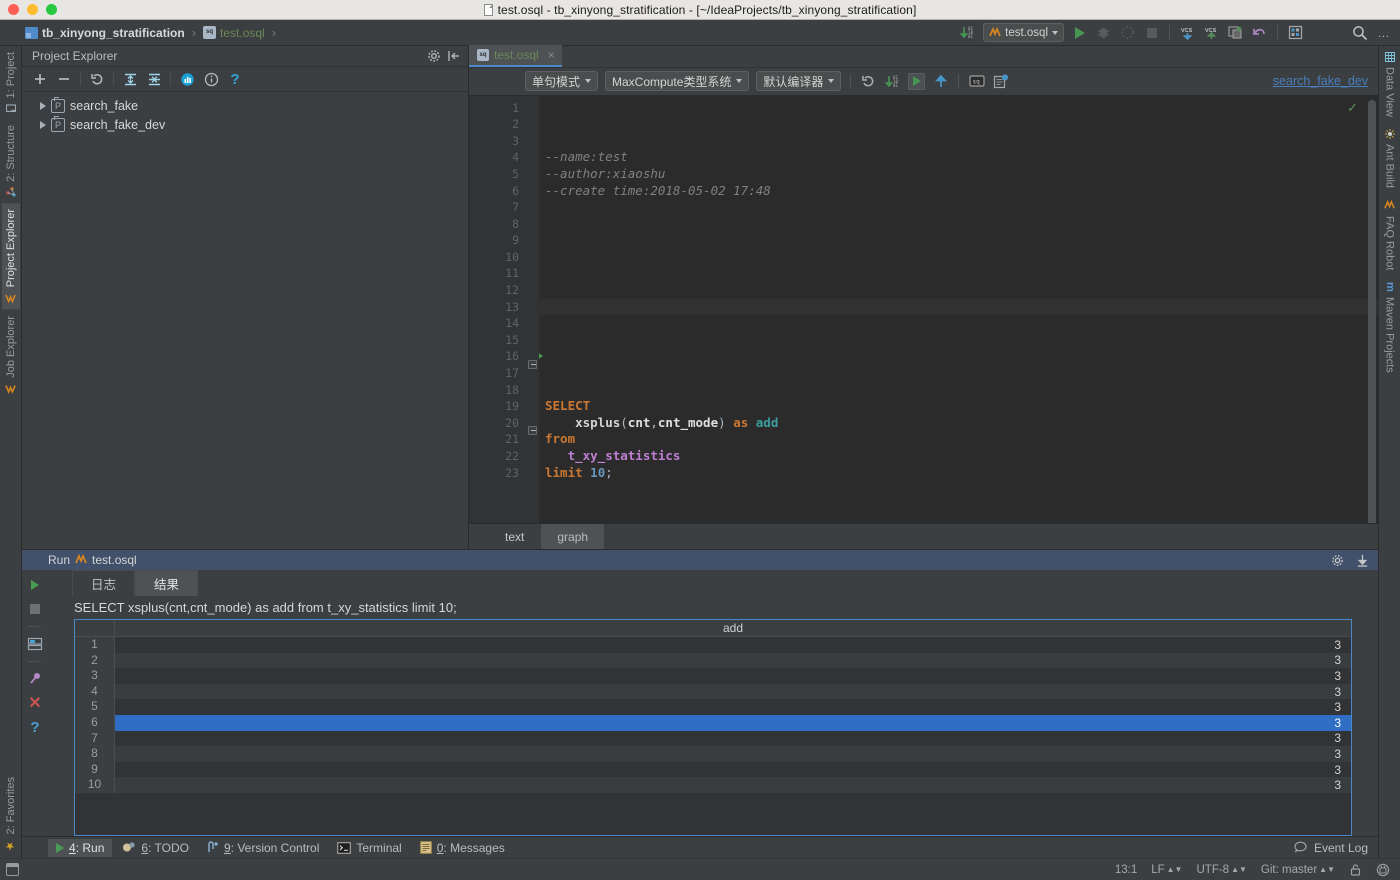 The image size is (1400, 880). I want to click on undo-icon, so click(1259, 32).